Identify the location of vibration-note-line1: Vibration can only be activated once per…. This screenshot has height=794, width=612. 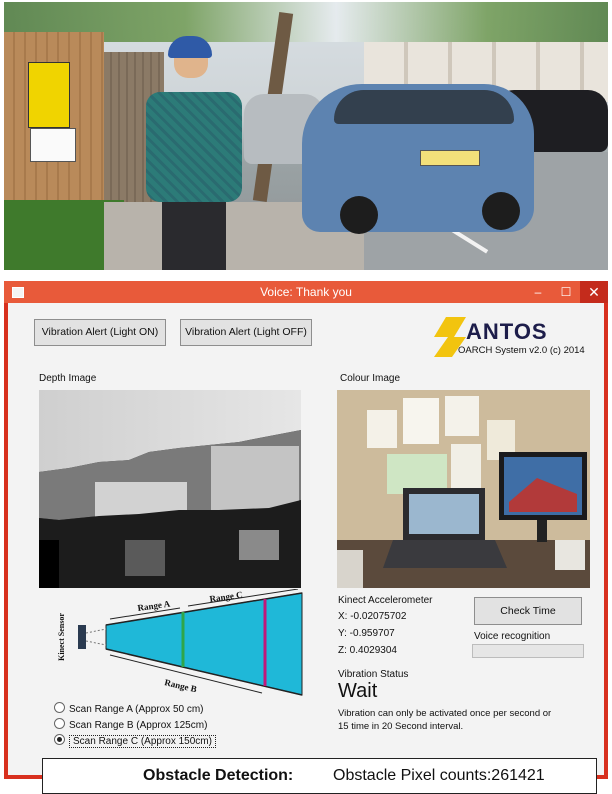
(445, 713).